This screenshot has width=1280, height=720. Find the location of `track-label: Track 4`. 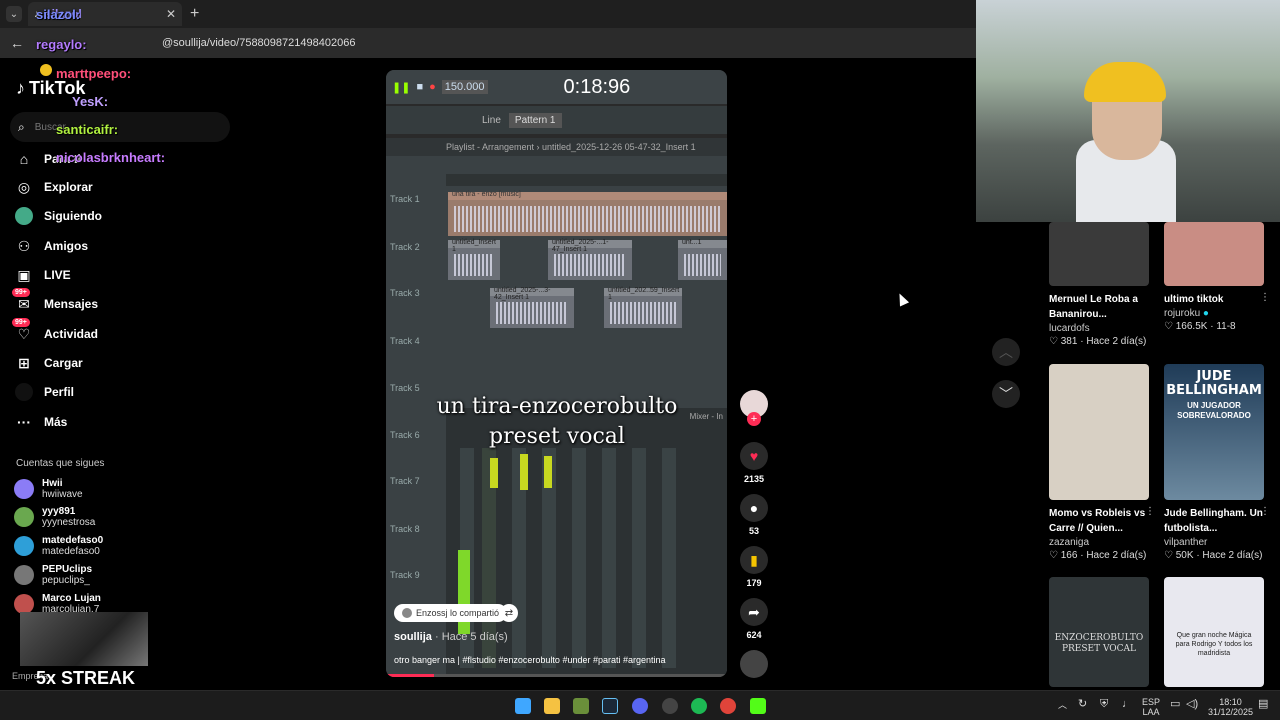

track-label: Track 4 is located at coordinates (405, 341).